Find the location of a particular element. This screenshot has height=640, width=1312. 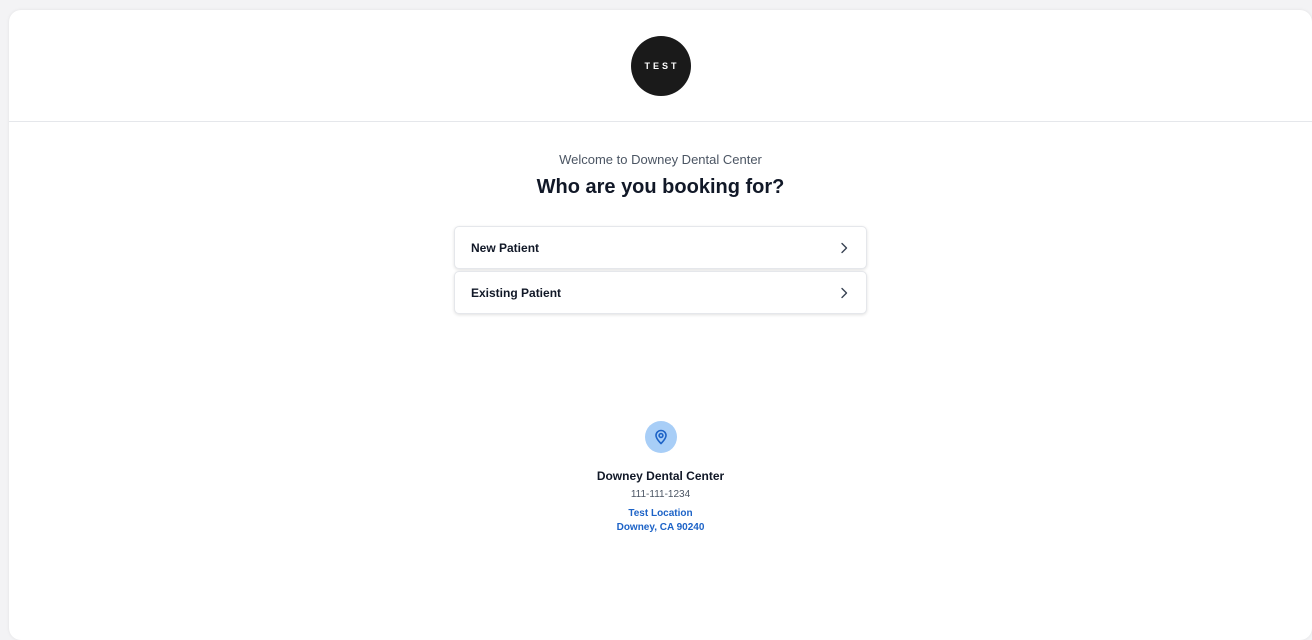

new-patient-label: New Patient is located at coordinates (505, 247).